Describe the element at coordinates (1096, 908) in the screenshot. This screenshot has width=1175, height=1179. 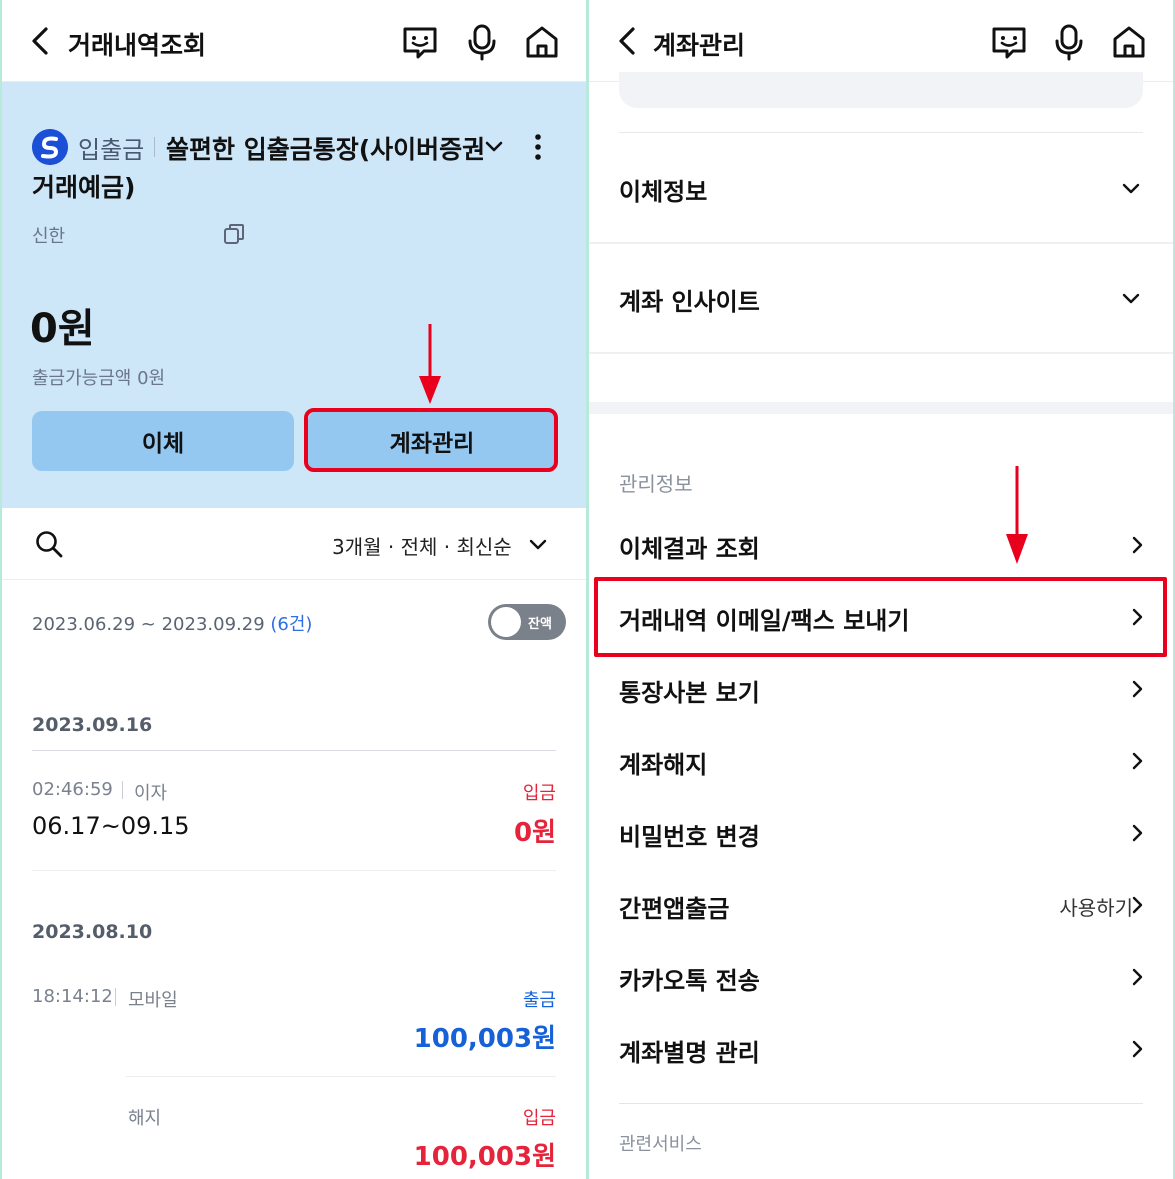
I see `menu-side-label: 사용하기` at that location.